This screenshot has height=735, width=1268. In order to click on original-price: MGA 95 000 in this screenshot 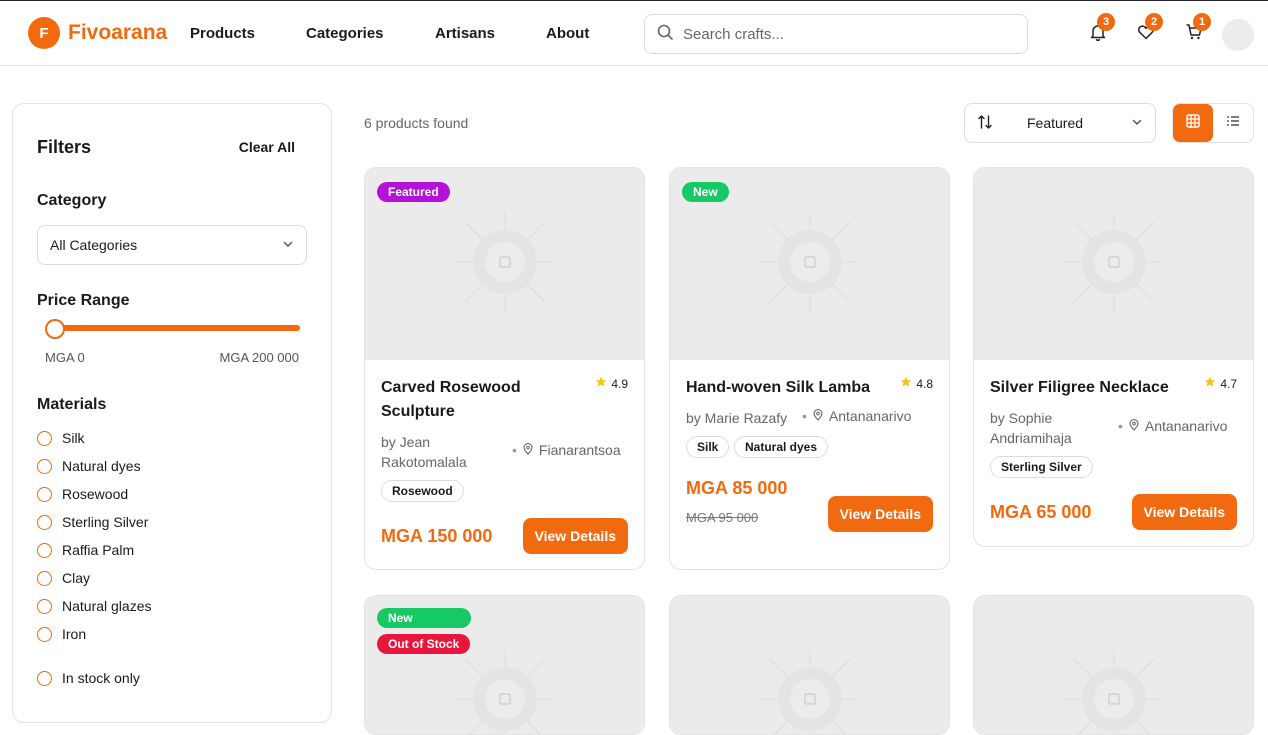, I will do `click(722, 517)`.